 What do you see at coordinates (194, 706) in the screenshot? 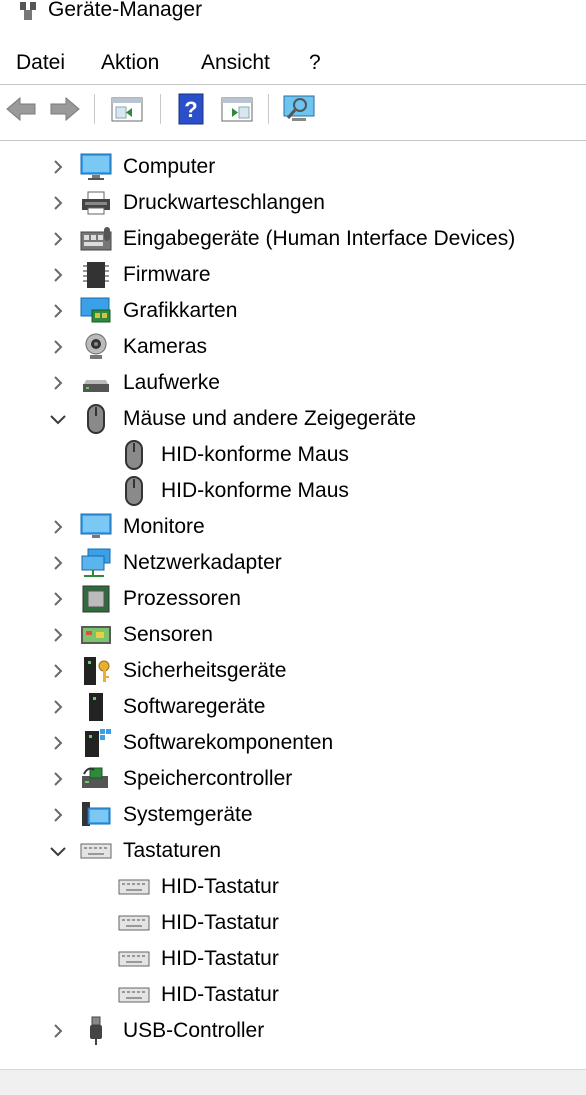
I see `tree-item-label: Softwaregeräte` at bounding box center [194, 706].